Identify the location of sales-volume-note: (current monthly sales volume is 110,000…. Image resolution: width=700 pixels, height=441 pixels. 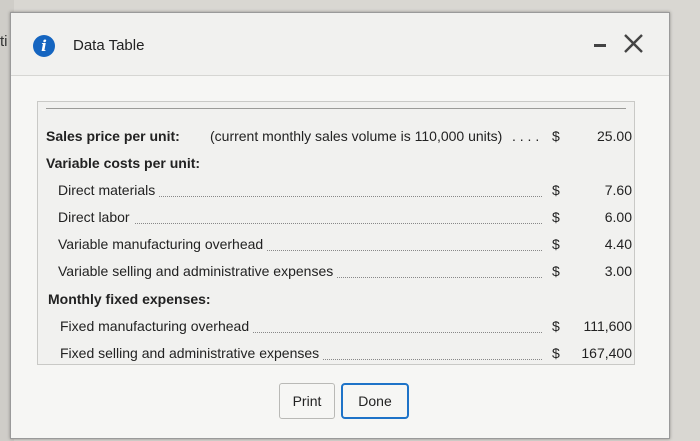
(356, 136).